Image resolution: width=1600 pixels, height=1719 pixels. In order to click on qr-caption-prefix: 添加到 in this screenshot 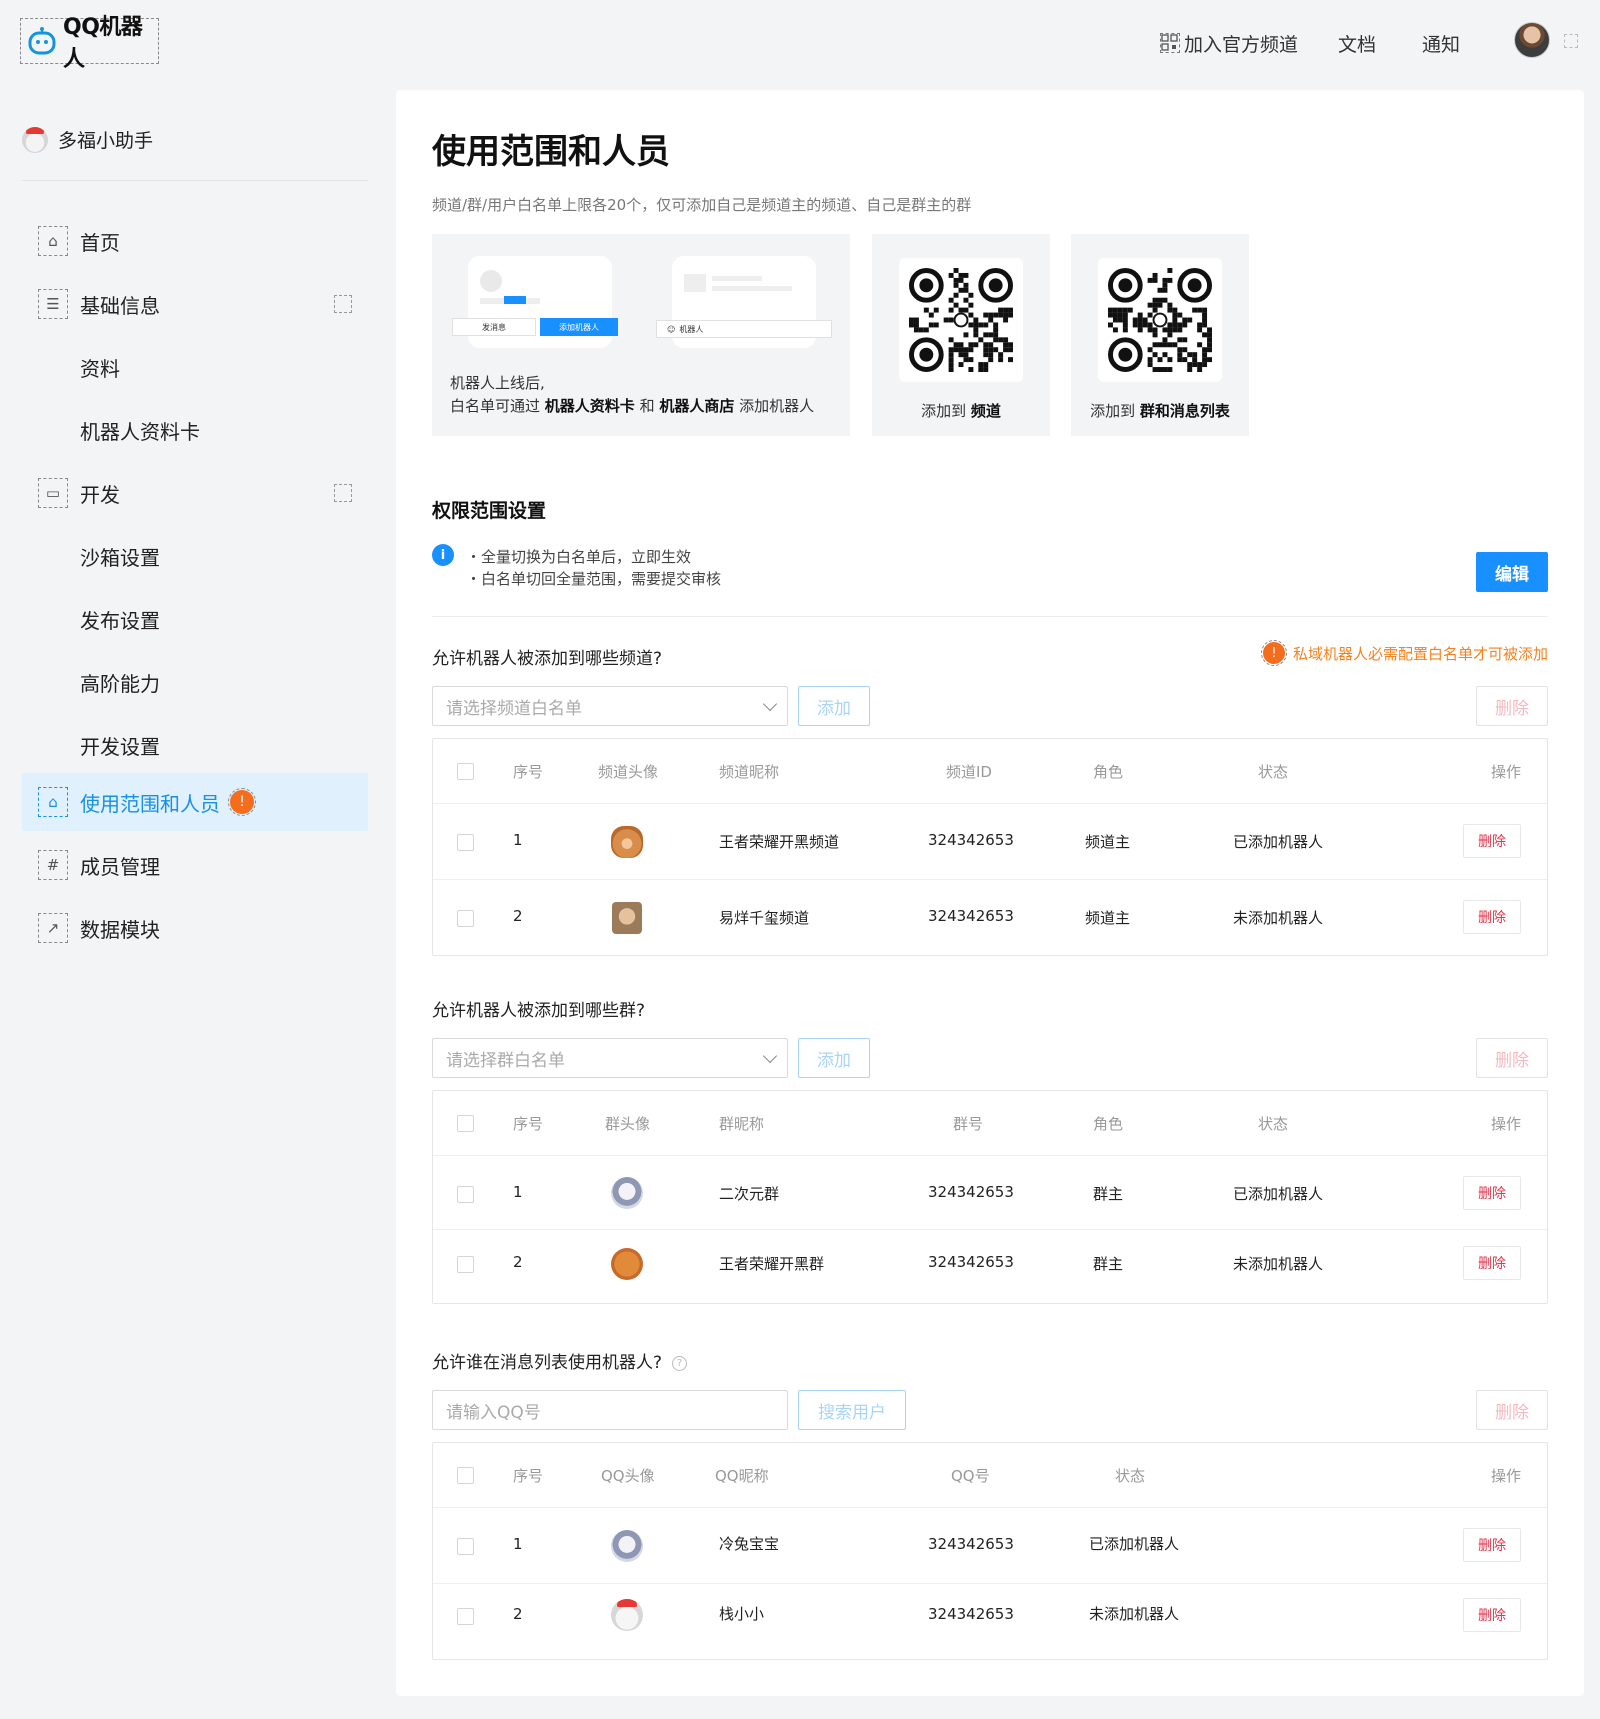, I will do `click(946, 411)`.